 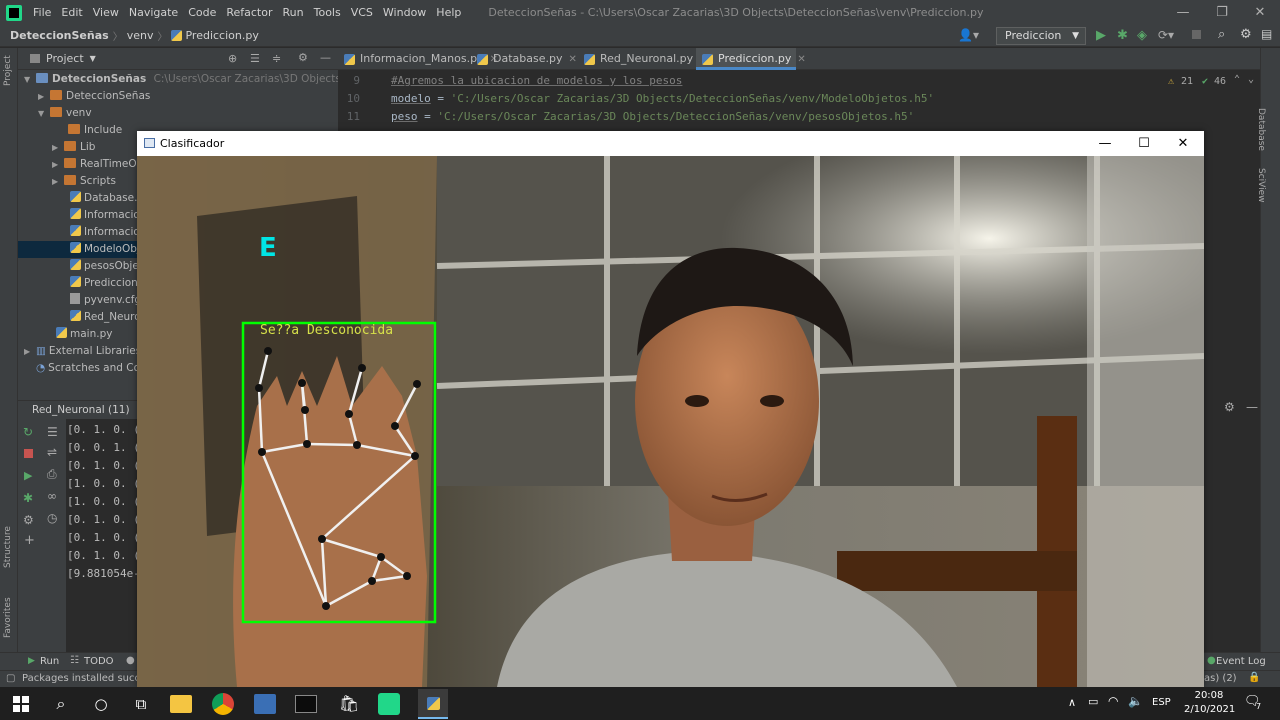 I want to click on chevron-down-icon: ▼, so click(x=93, y=58).